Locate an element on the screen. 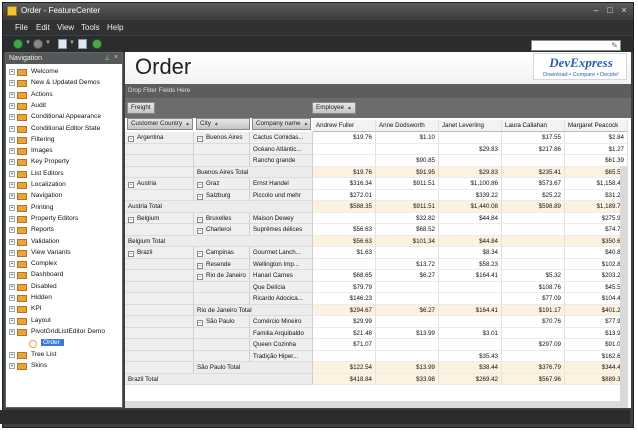 This screenshot has width=638, height=432. value-cell: $102.82 is located at coordinates (596, 264).